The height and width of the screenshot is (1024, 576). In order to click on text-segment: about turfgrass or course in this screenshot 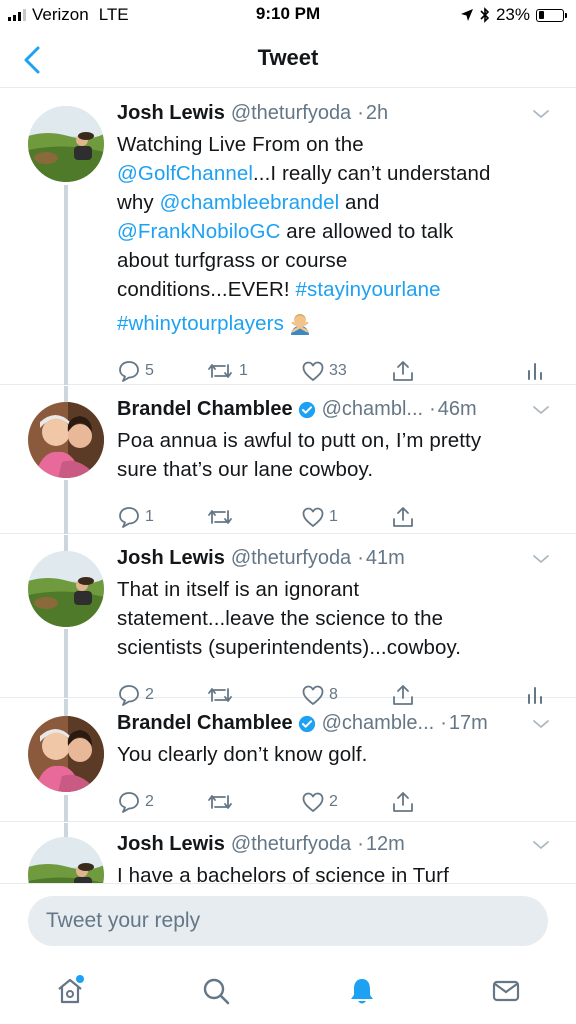, I will do `click(232, 260)`.